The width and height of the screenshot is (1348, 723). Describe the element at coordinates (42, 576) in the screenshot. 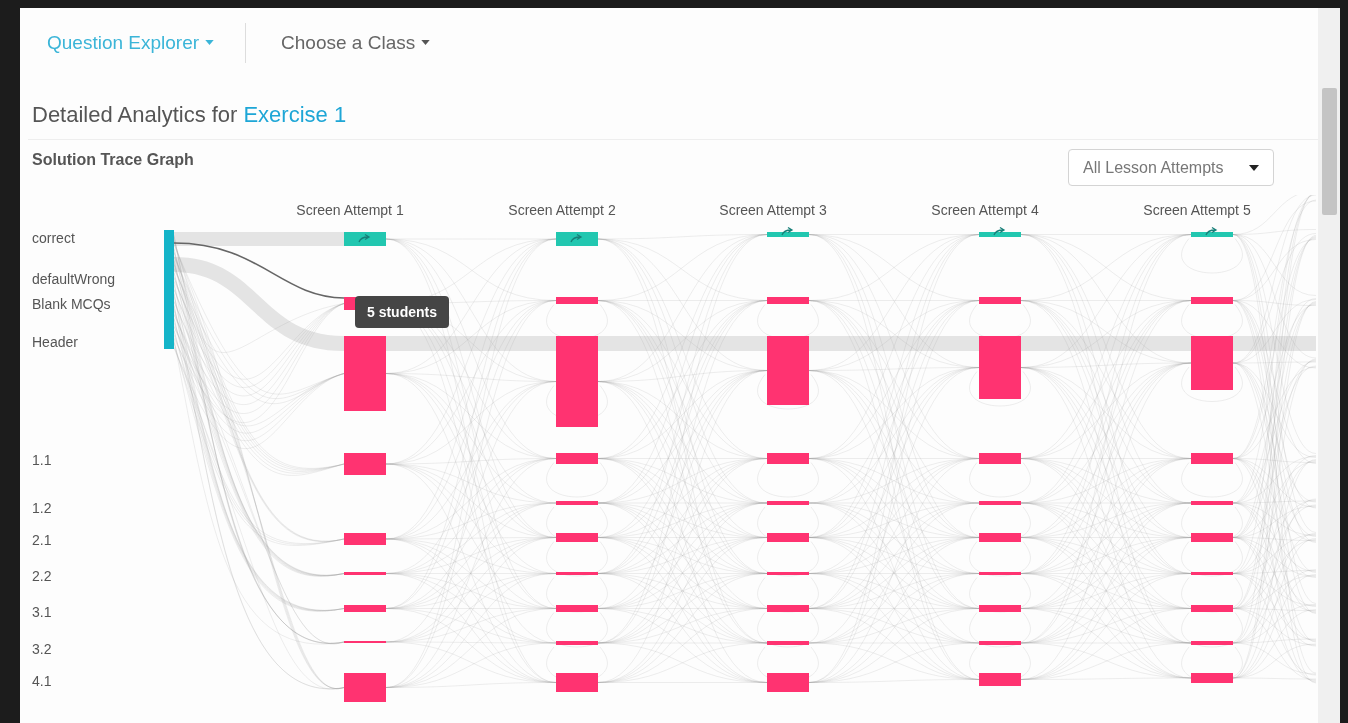

I see `row-label: 2.2` at that location.